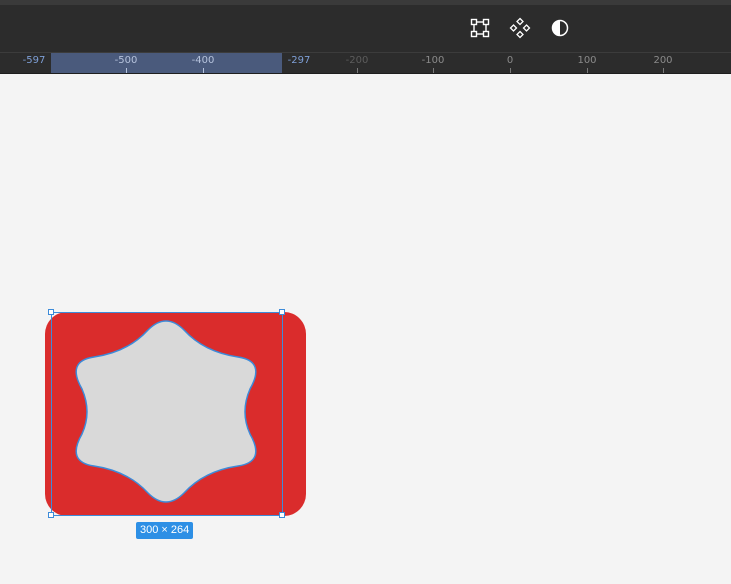 The height and width of the screenshot is (584, 731). What do you see at coordinates (34, 60) in the screenshot?
I see `ruler-selection-start-label: -597` at bounding box center [34, 60].